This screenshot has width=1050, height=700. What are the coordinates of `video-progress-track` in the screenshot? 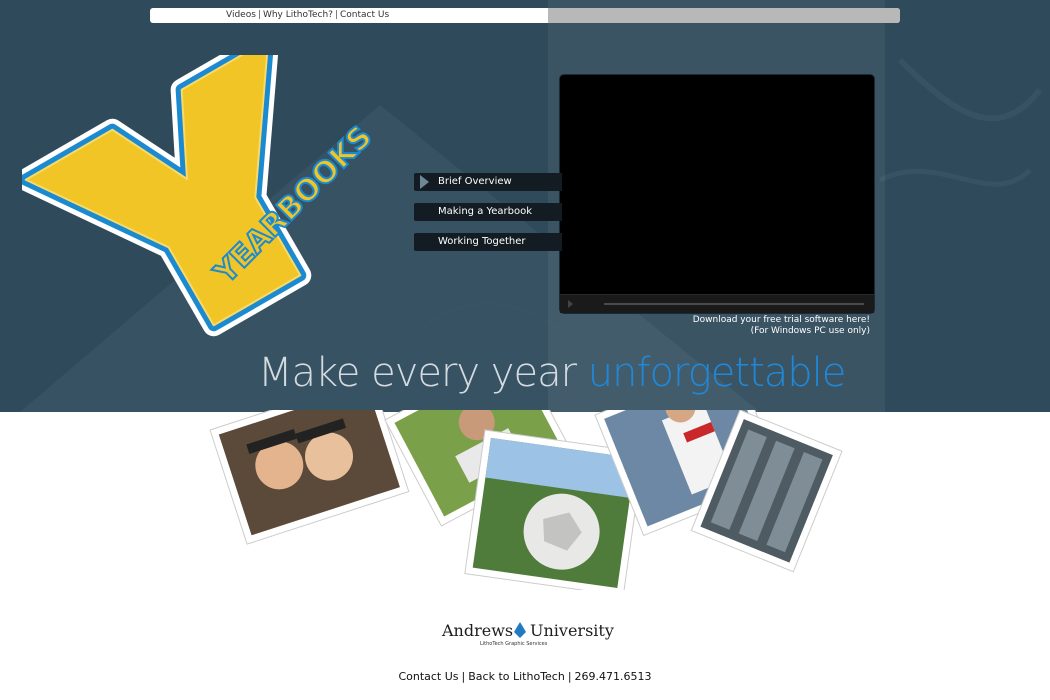 It's located at (734, 304).